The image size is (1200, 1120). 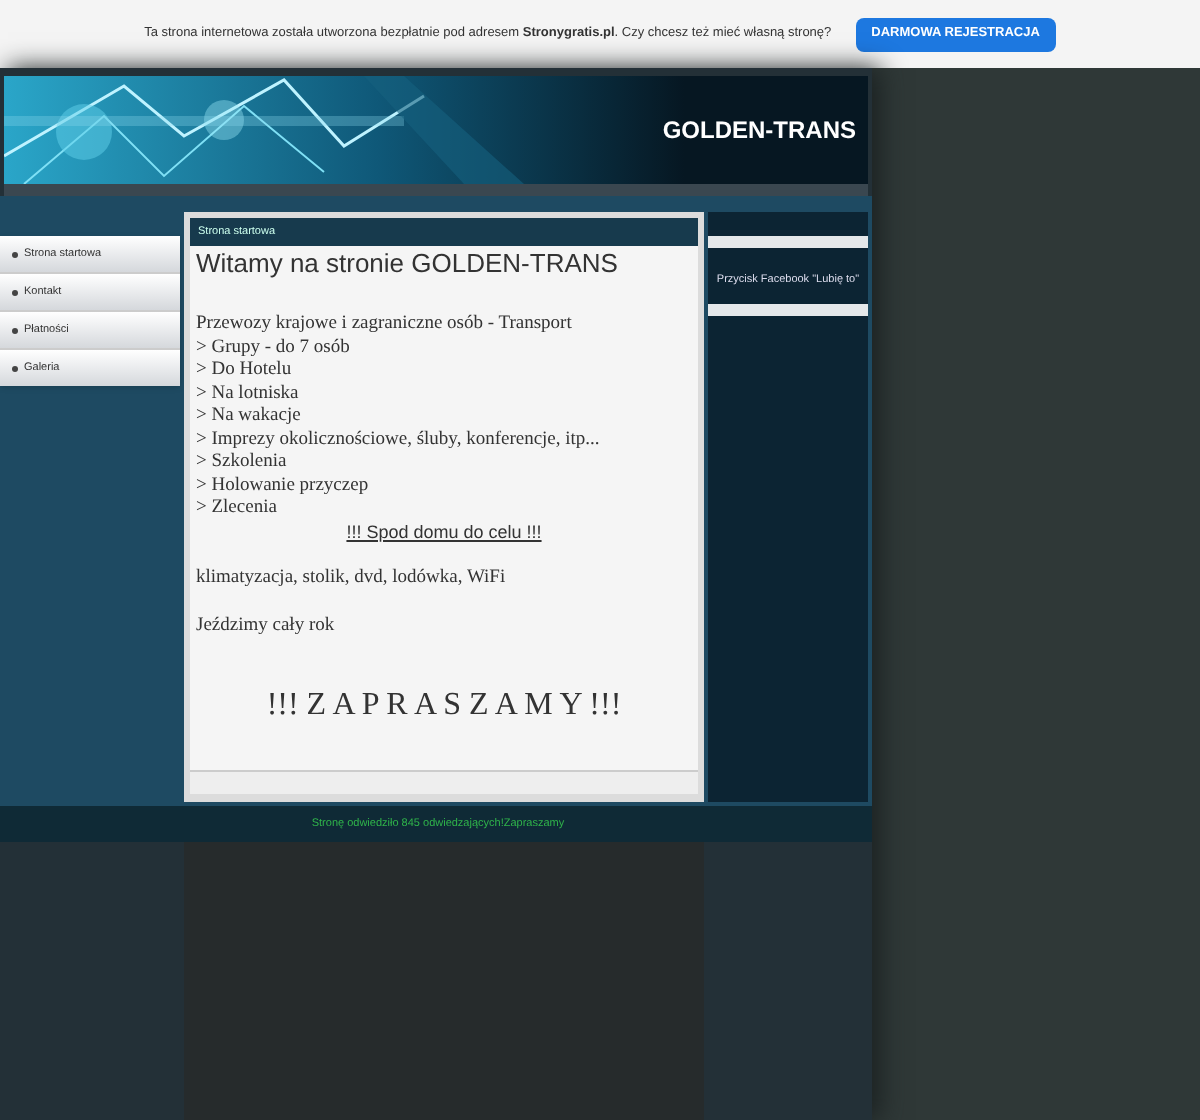 What do you see at coordinates (248, 394) in the screenshot?
I see `service-item: > Na lotniska` at bounding box center [248, 394].